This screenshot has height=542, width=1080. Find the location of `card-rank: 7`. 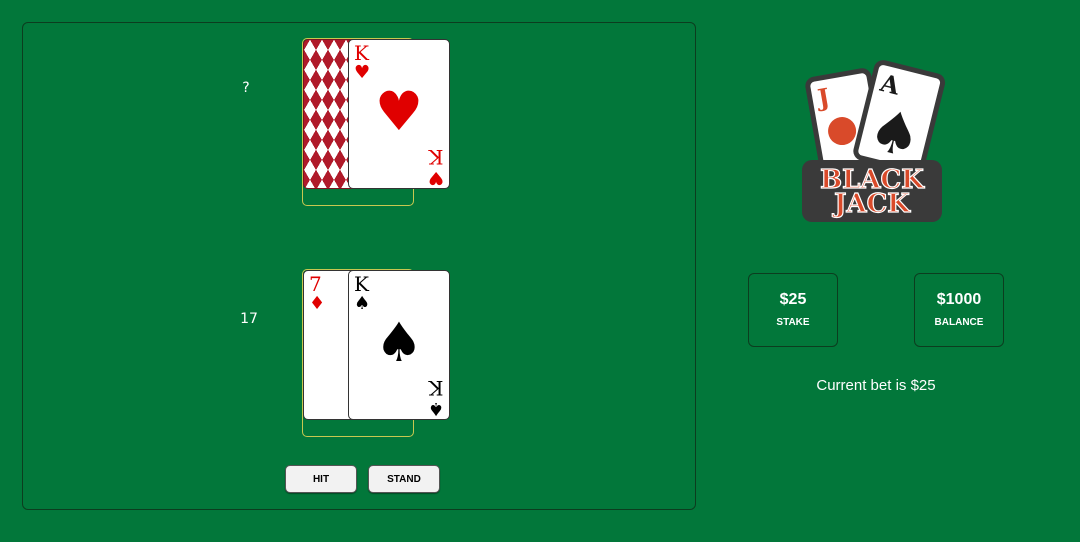

card-rank: 7 is located at coordinates (315, 284).